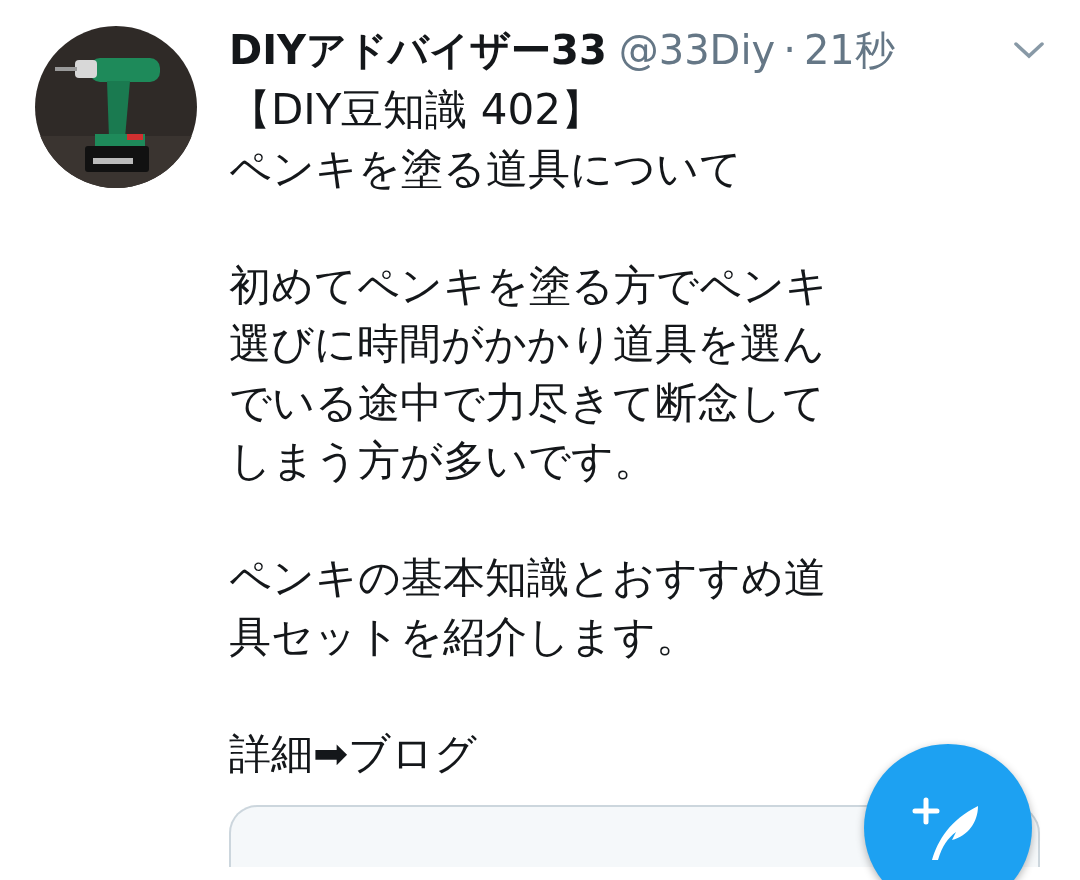 The width and height of the screenshot is (1080, 880). I want to click on tweet-paragraph: ペンキの基本知識とおすすめ道具セットを紹介します。, so click(528, 607).